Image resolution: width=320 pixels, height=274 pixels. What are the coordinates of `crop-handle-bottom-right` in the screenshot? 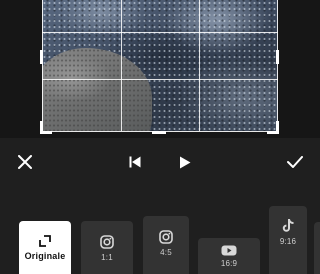 It's located at (273, 132).